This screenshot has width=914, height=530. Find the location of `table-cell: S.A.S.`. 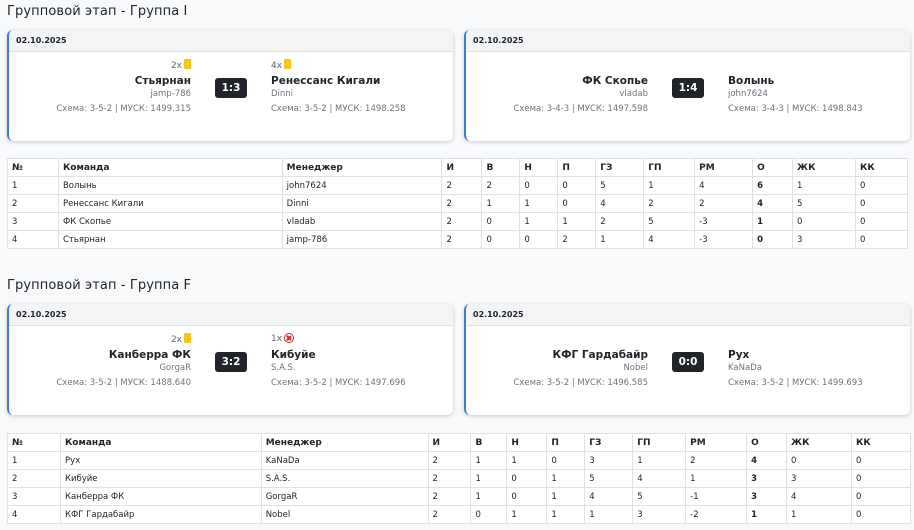

table-cell: S.A.S. is located at coordinates (344, 478).